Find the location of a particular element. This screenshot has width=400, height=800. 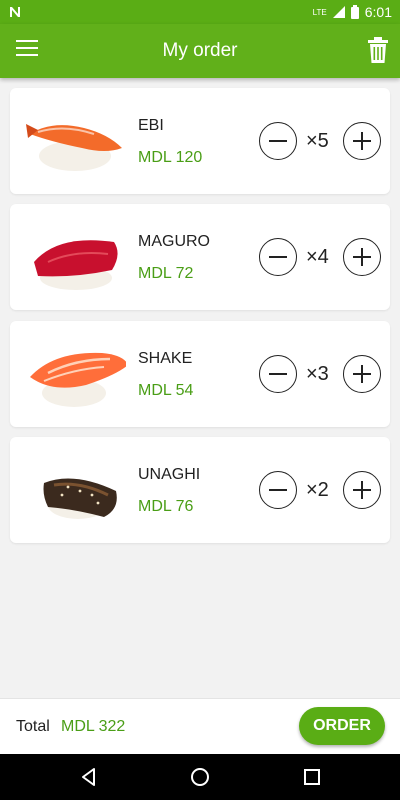

total-label: Total is located at coordinates (33, 726).